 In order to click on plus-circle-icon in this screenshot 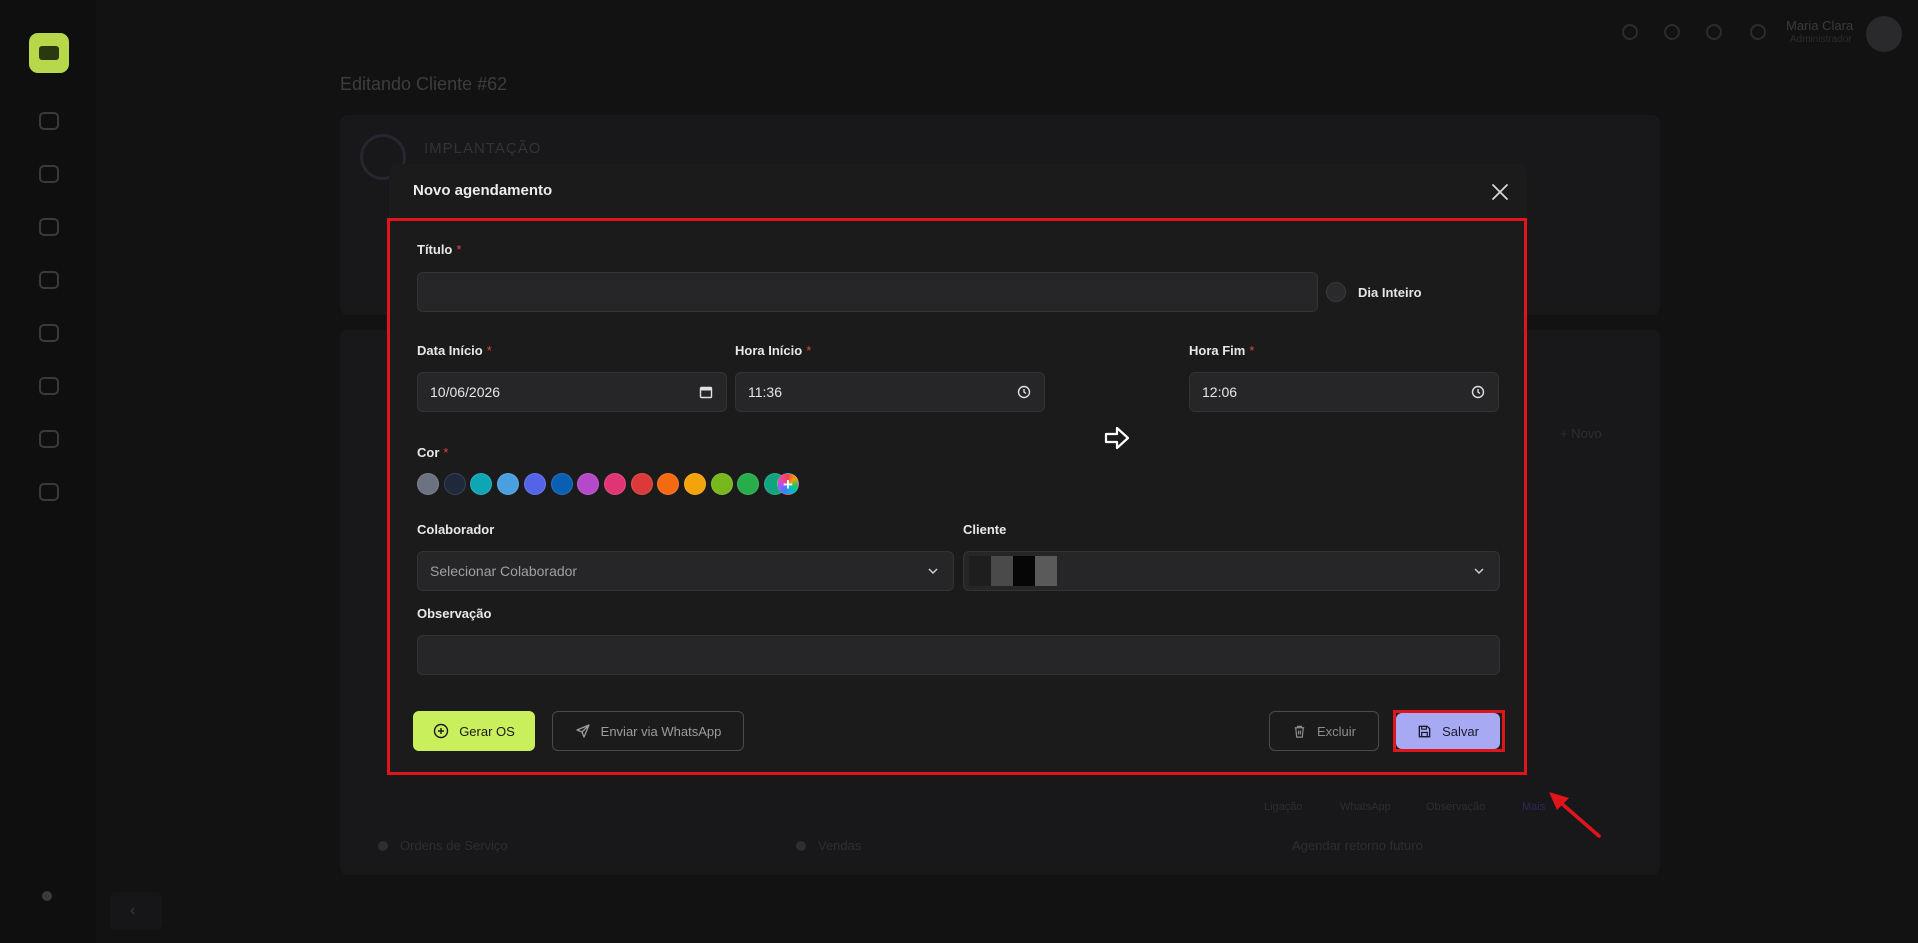, I will do `click(441, 731)`.